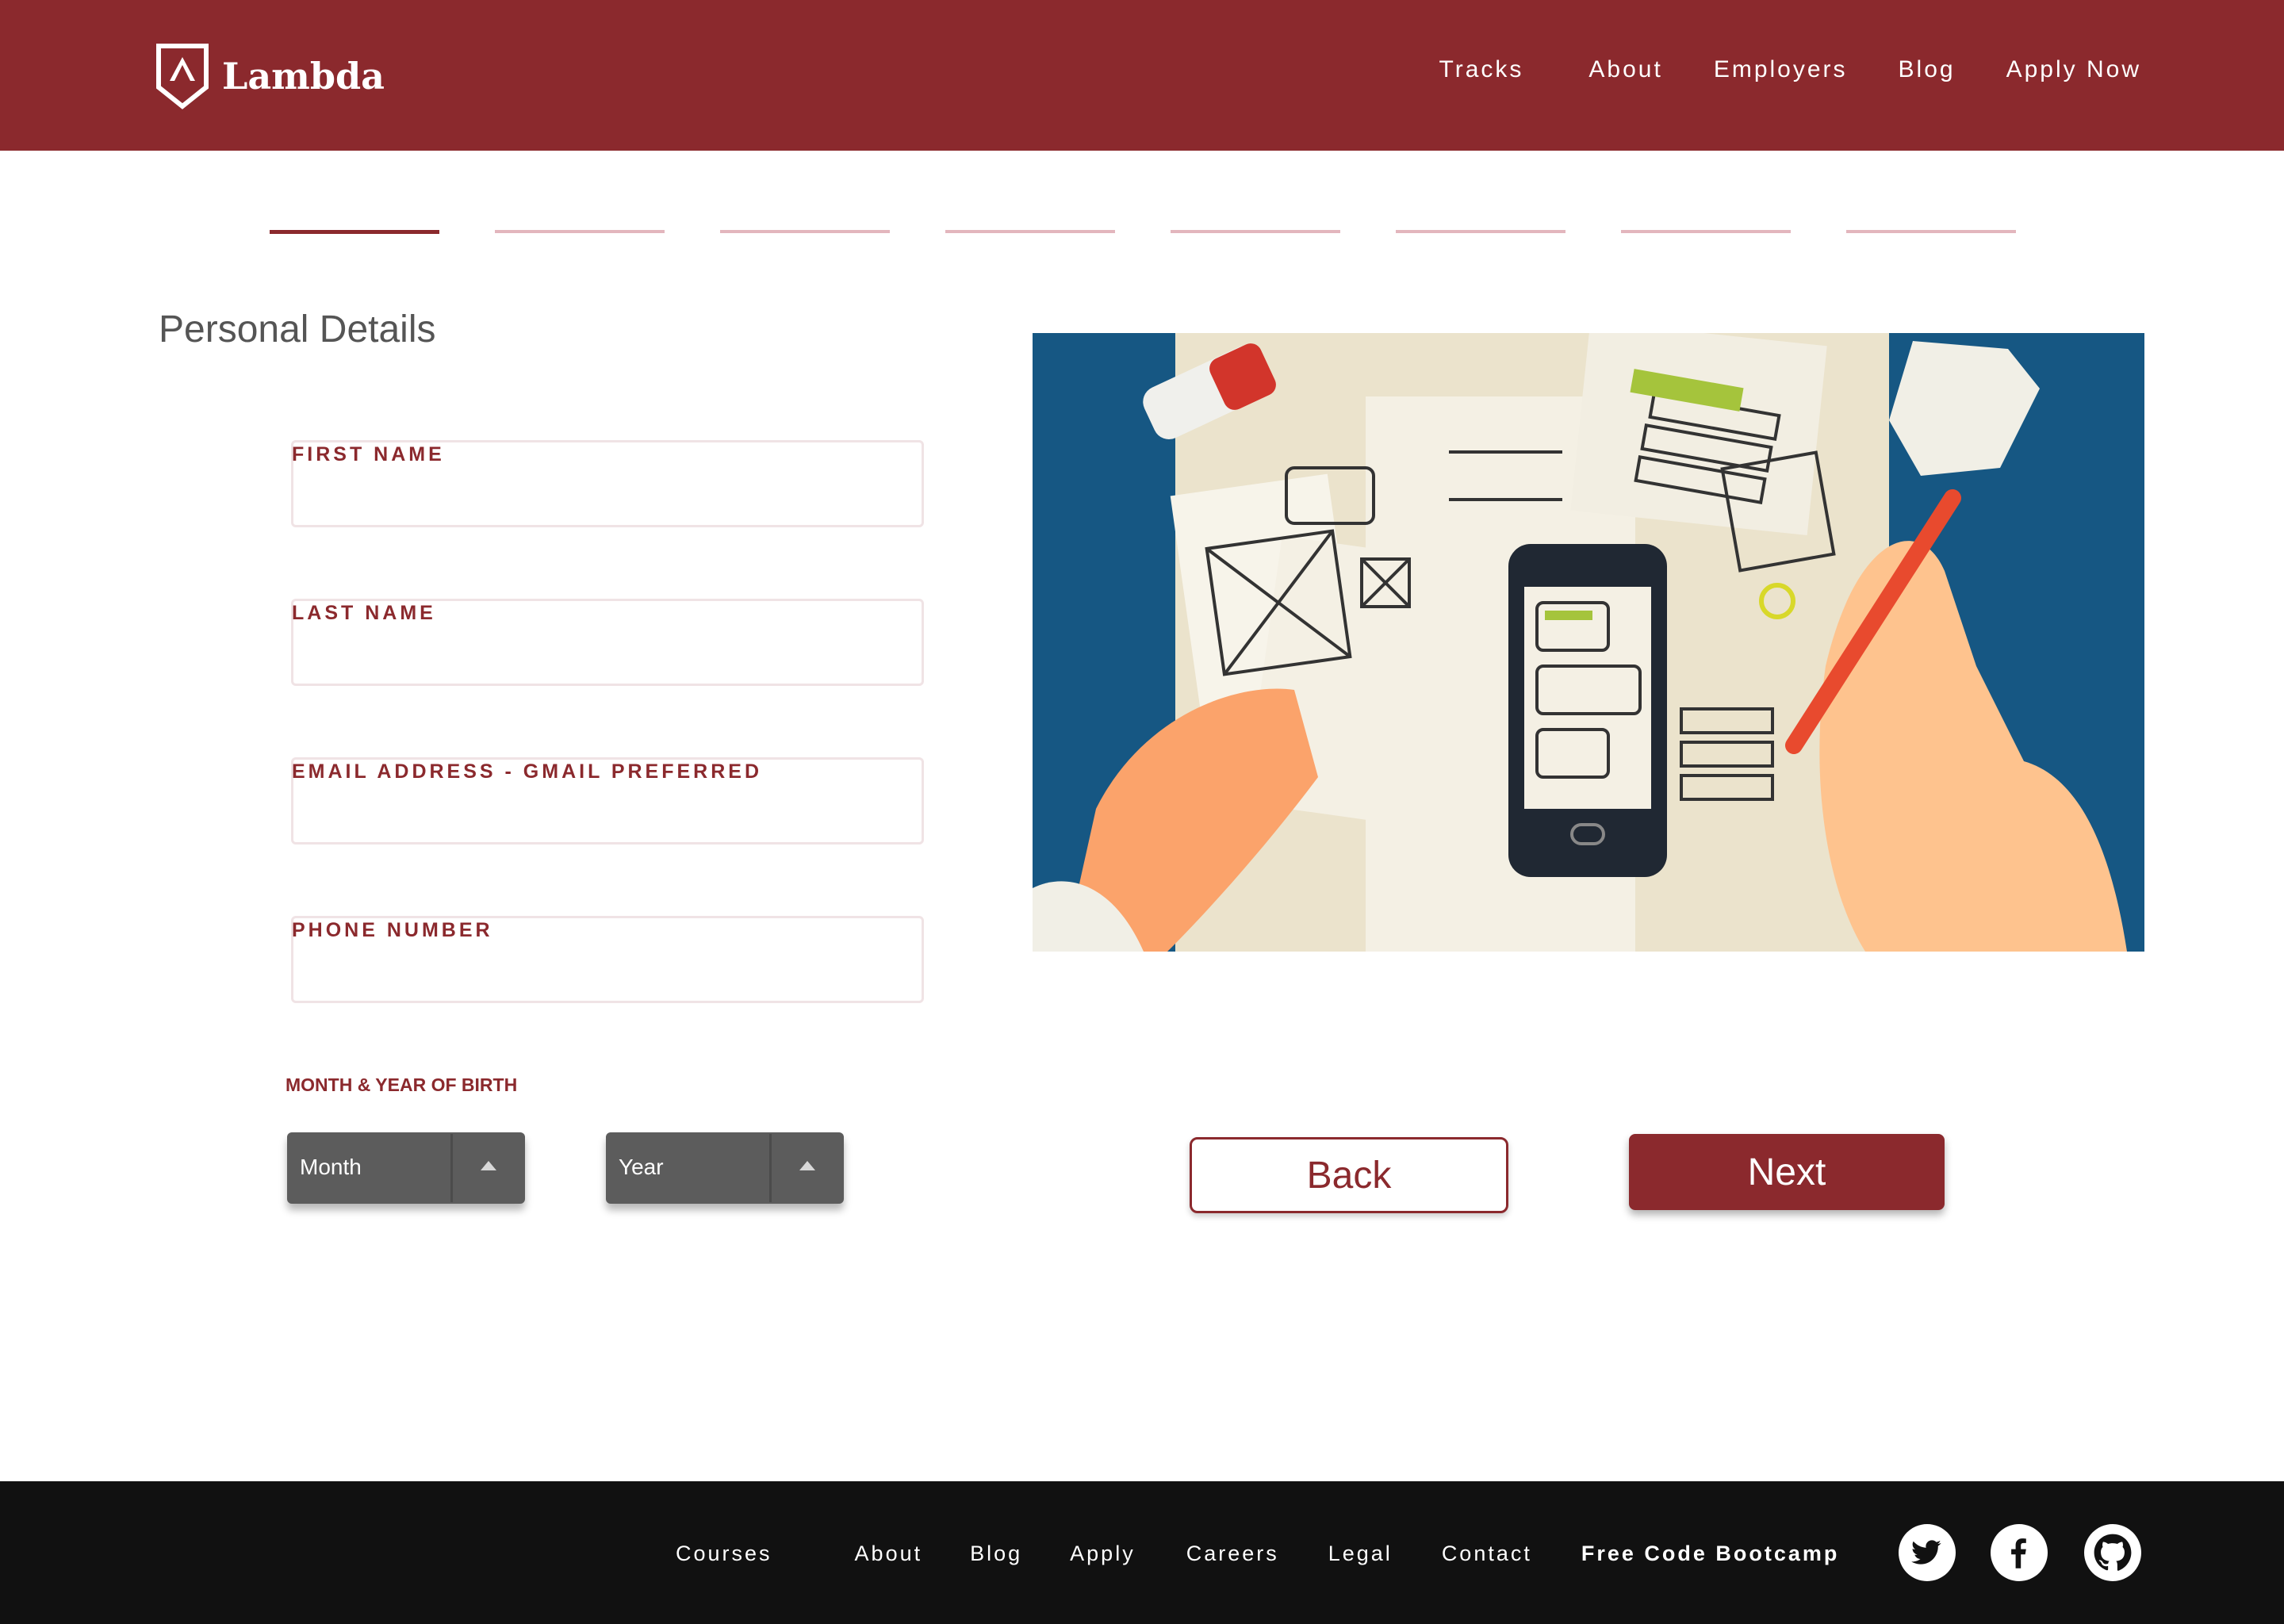  I want to click on footer-link-free-code-bootcamp: Free Code Bootcamp, so click(1710, 1554).